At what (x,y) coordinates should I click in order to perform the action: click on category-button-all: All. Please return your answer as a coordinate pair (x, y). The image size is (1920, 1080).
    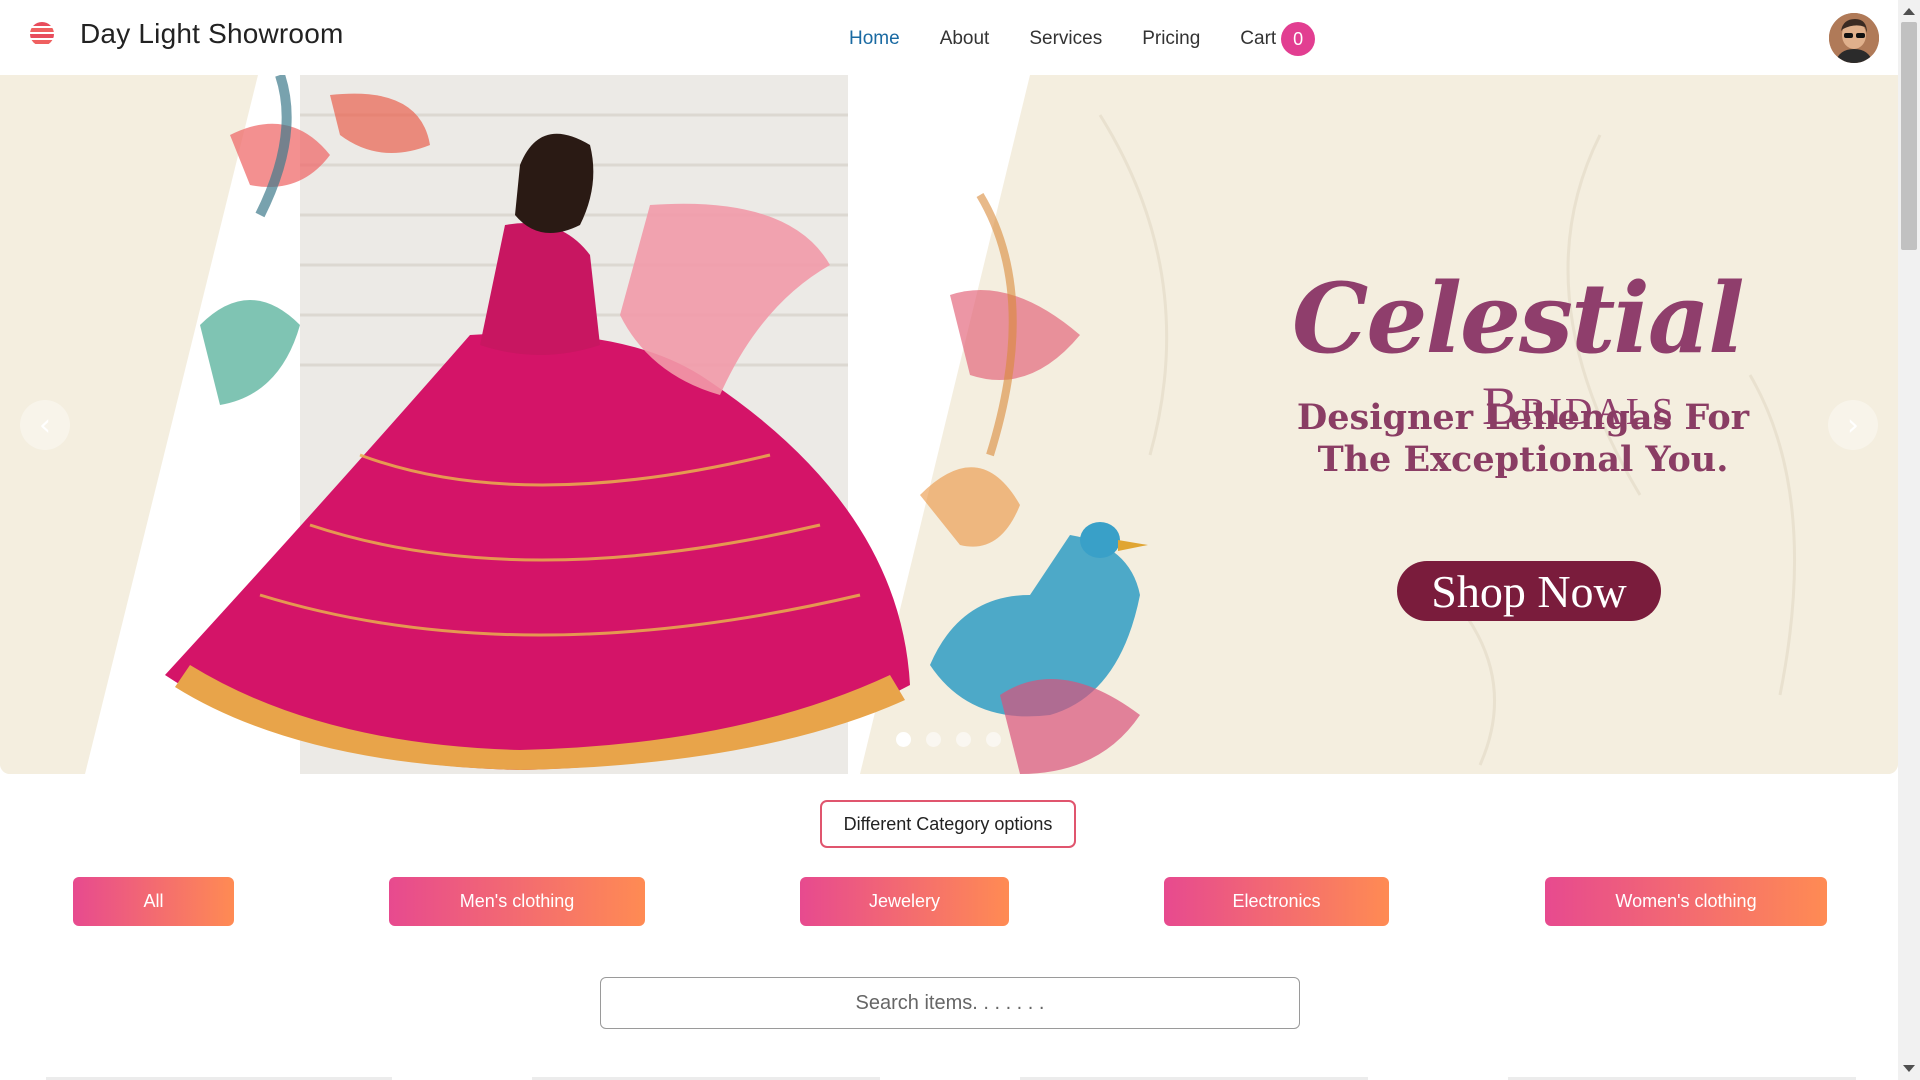
    Looking at the image, I should click on (153, 901).